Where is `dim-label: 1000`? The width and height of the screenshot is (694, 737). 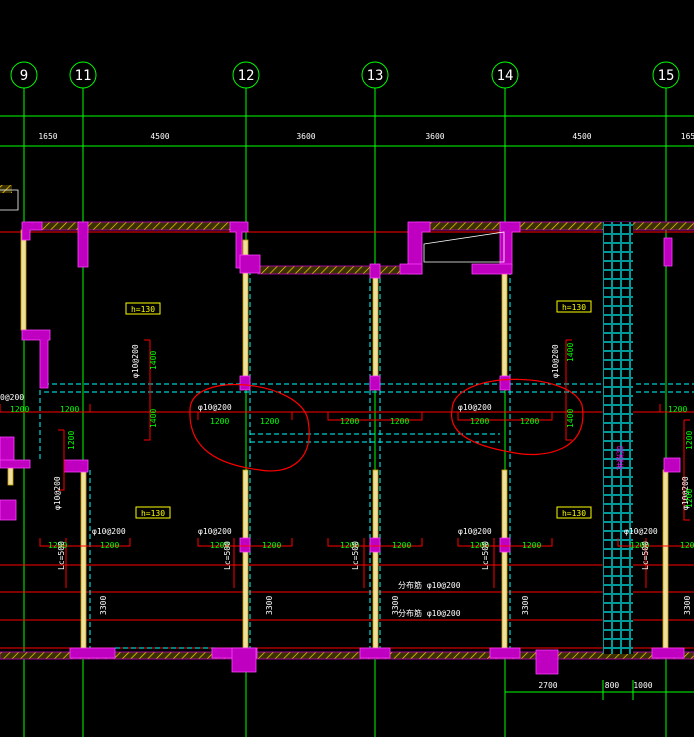 dim-label: 1000 is located at coordinates (642, 685).